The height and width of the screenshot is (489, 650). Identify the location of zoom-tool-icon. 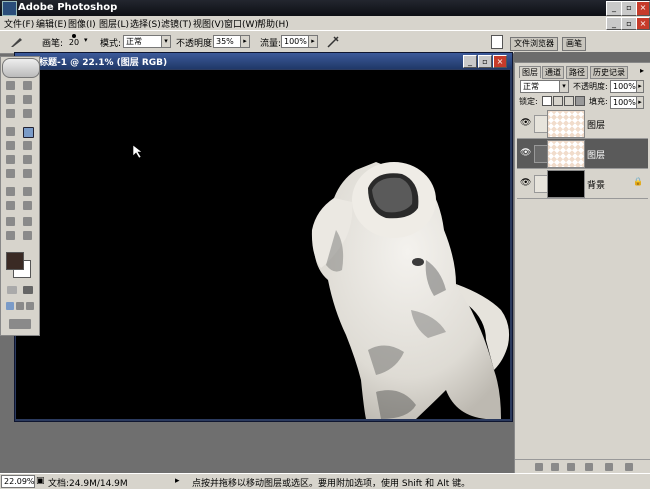
(27, 235).